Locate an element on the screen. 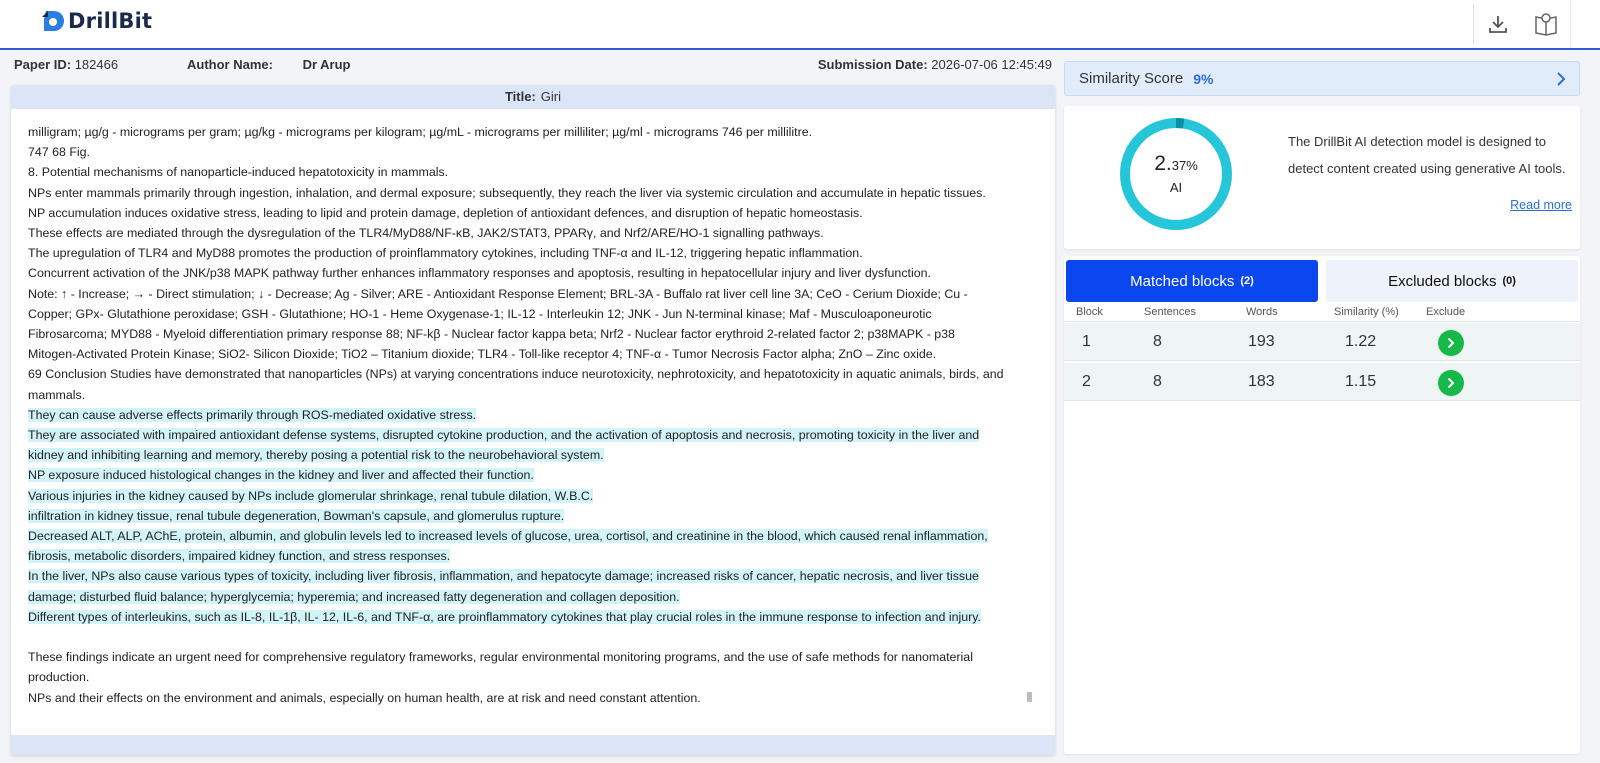 Image resolution: width=1600 pixels, height=763 pixels. ai-score: 2.37% AI is located at coordinates (1176, 174).